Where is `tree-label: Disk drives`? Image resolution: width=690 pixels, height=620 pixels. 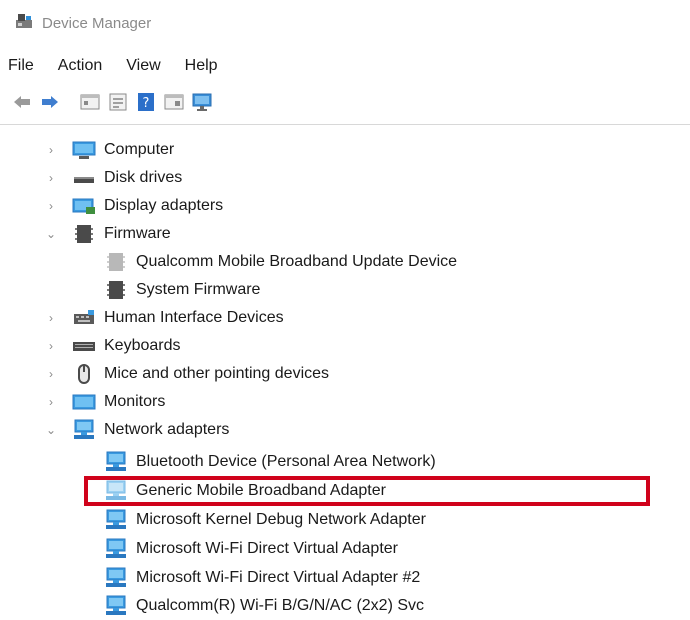
tree-label: Disk drives is located at coordinates (143, 177).